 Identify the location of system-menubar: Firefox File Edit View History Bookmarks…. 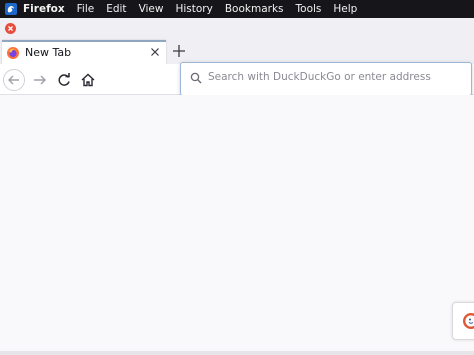
(237, 9).